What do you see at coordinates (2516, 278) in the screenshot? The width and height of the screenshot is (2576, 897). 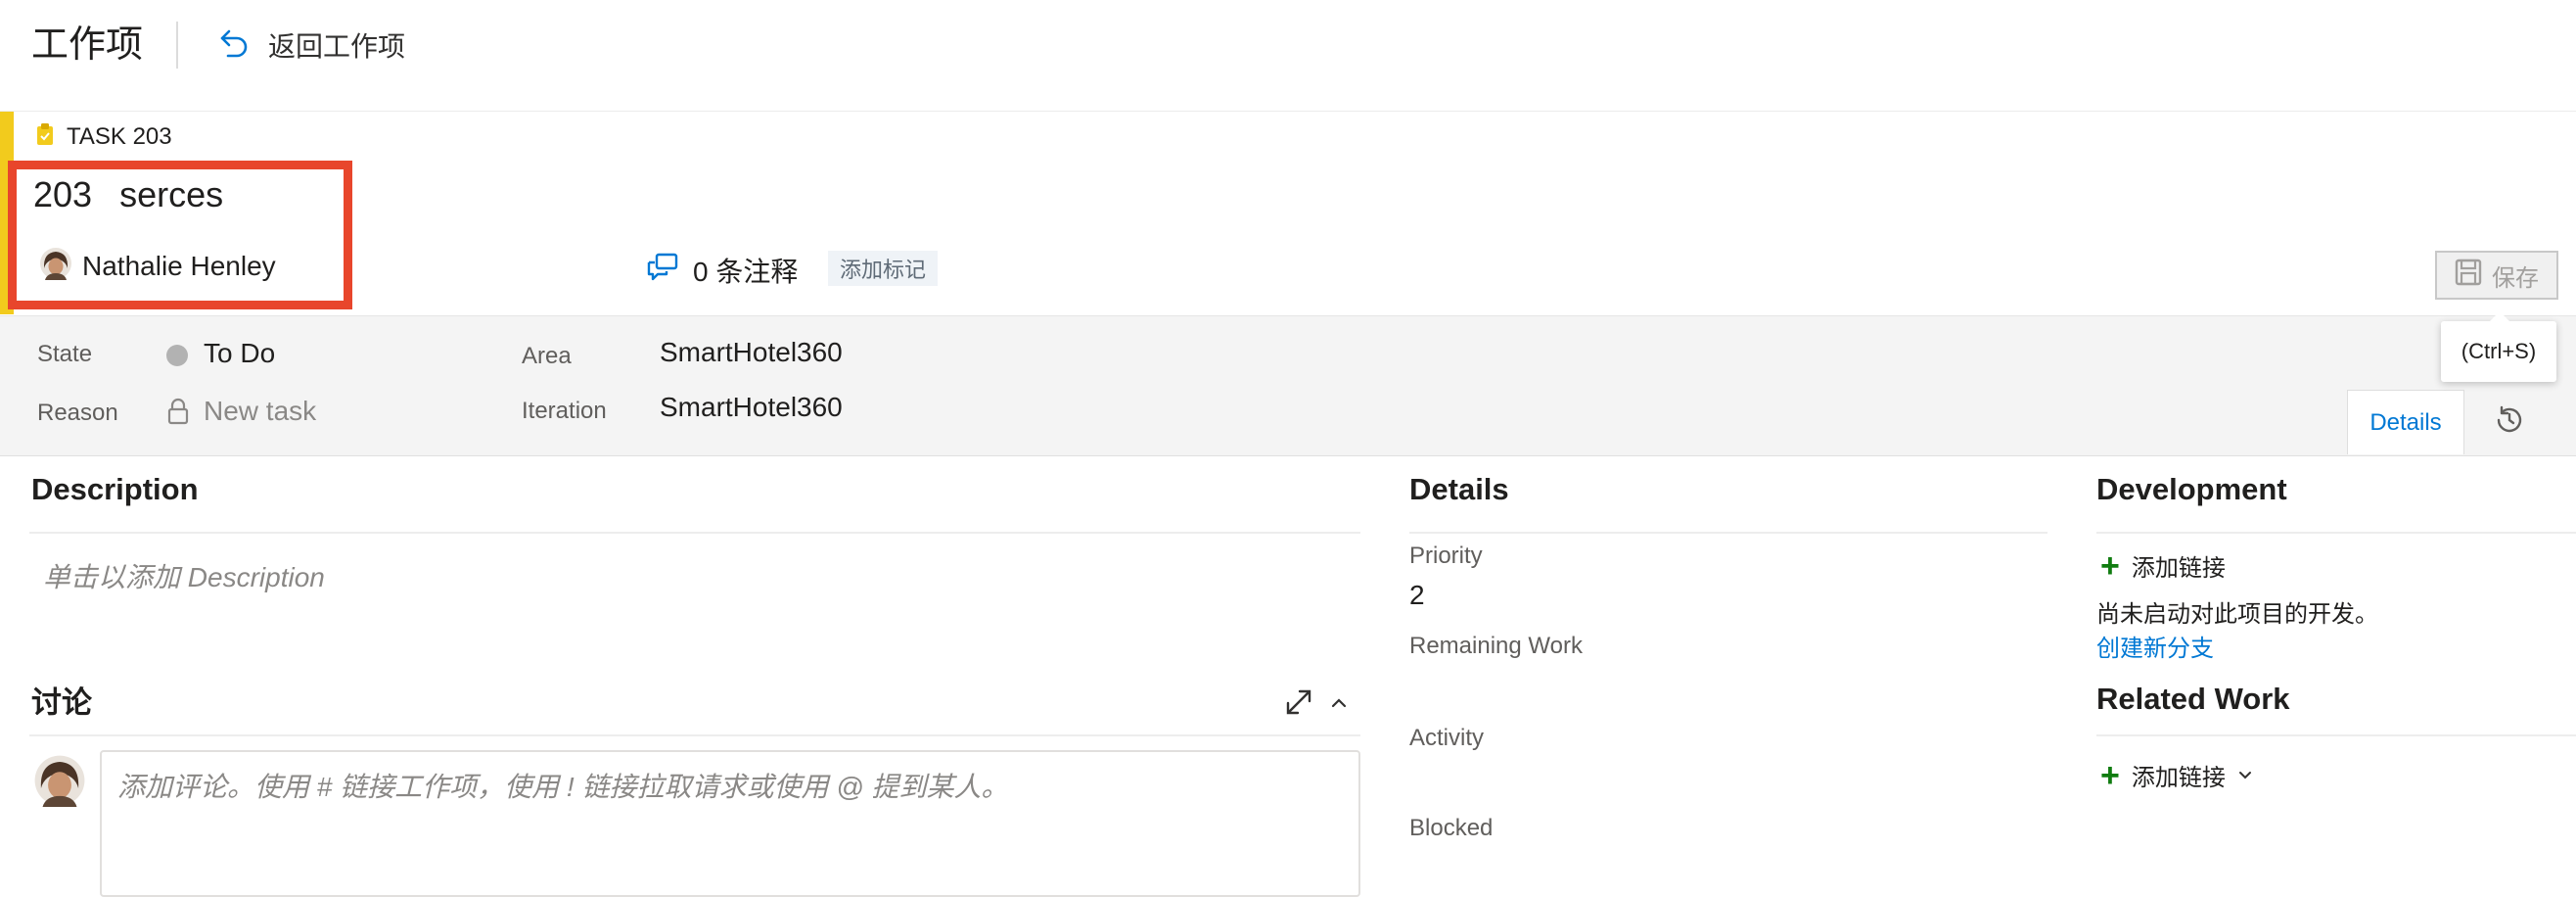 I see `save-button-label: 保存` at bounding box center [2516, 278].